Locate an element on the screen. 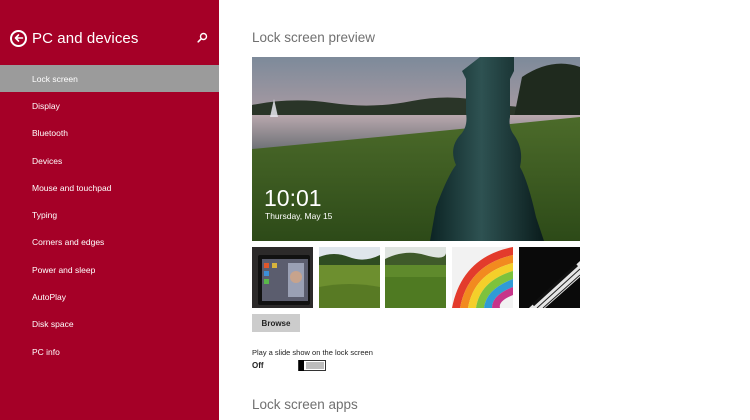 This screenshot has height=420, width=750. sidebar-item-label: Power and sleep is located at coordinates (64, 269).